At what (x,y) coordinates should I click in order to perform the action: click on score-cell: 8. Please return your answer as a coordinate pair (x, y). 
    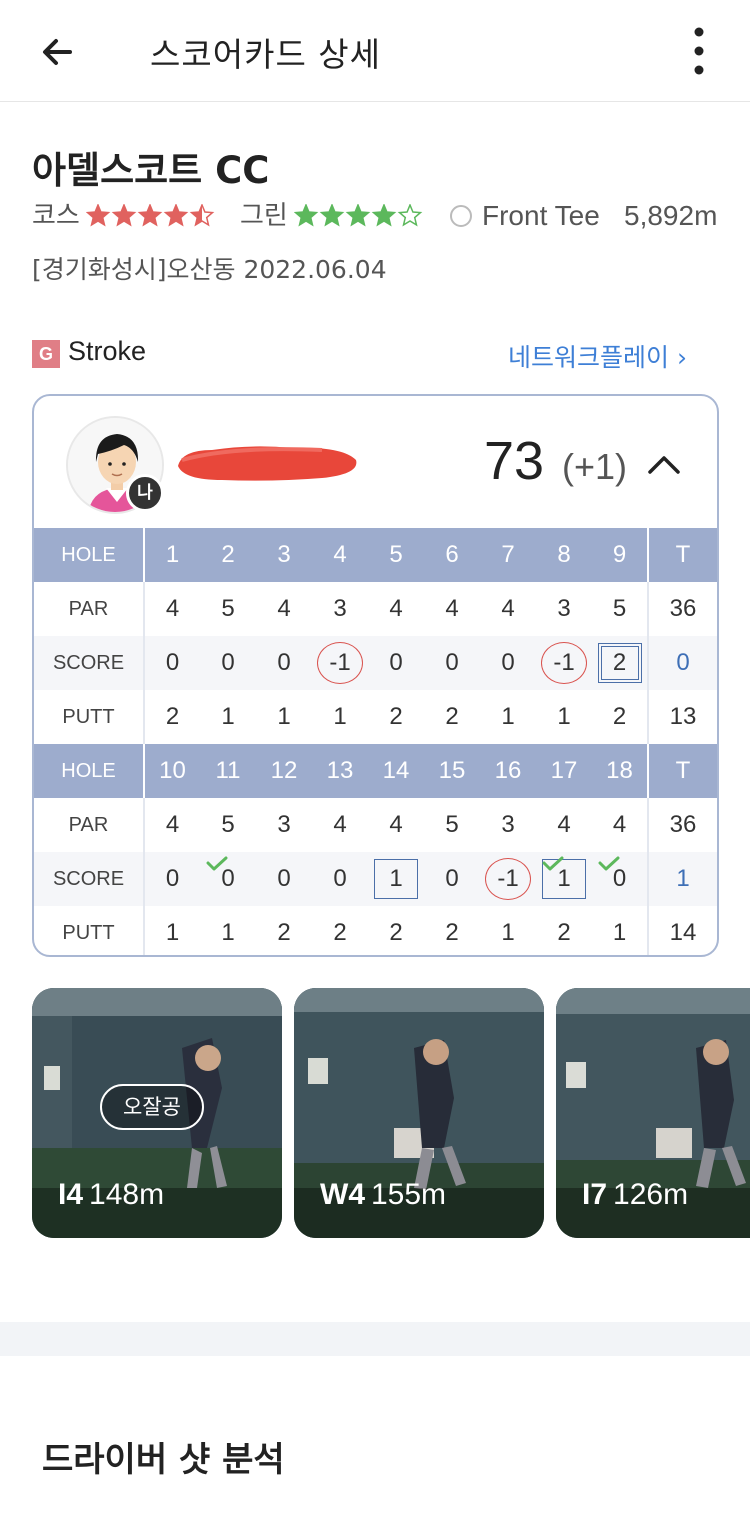
    Looking at the image, I should click on (564, 555).